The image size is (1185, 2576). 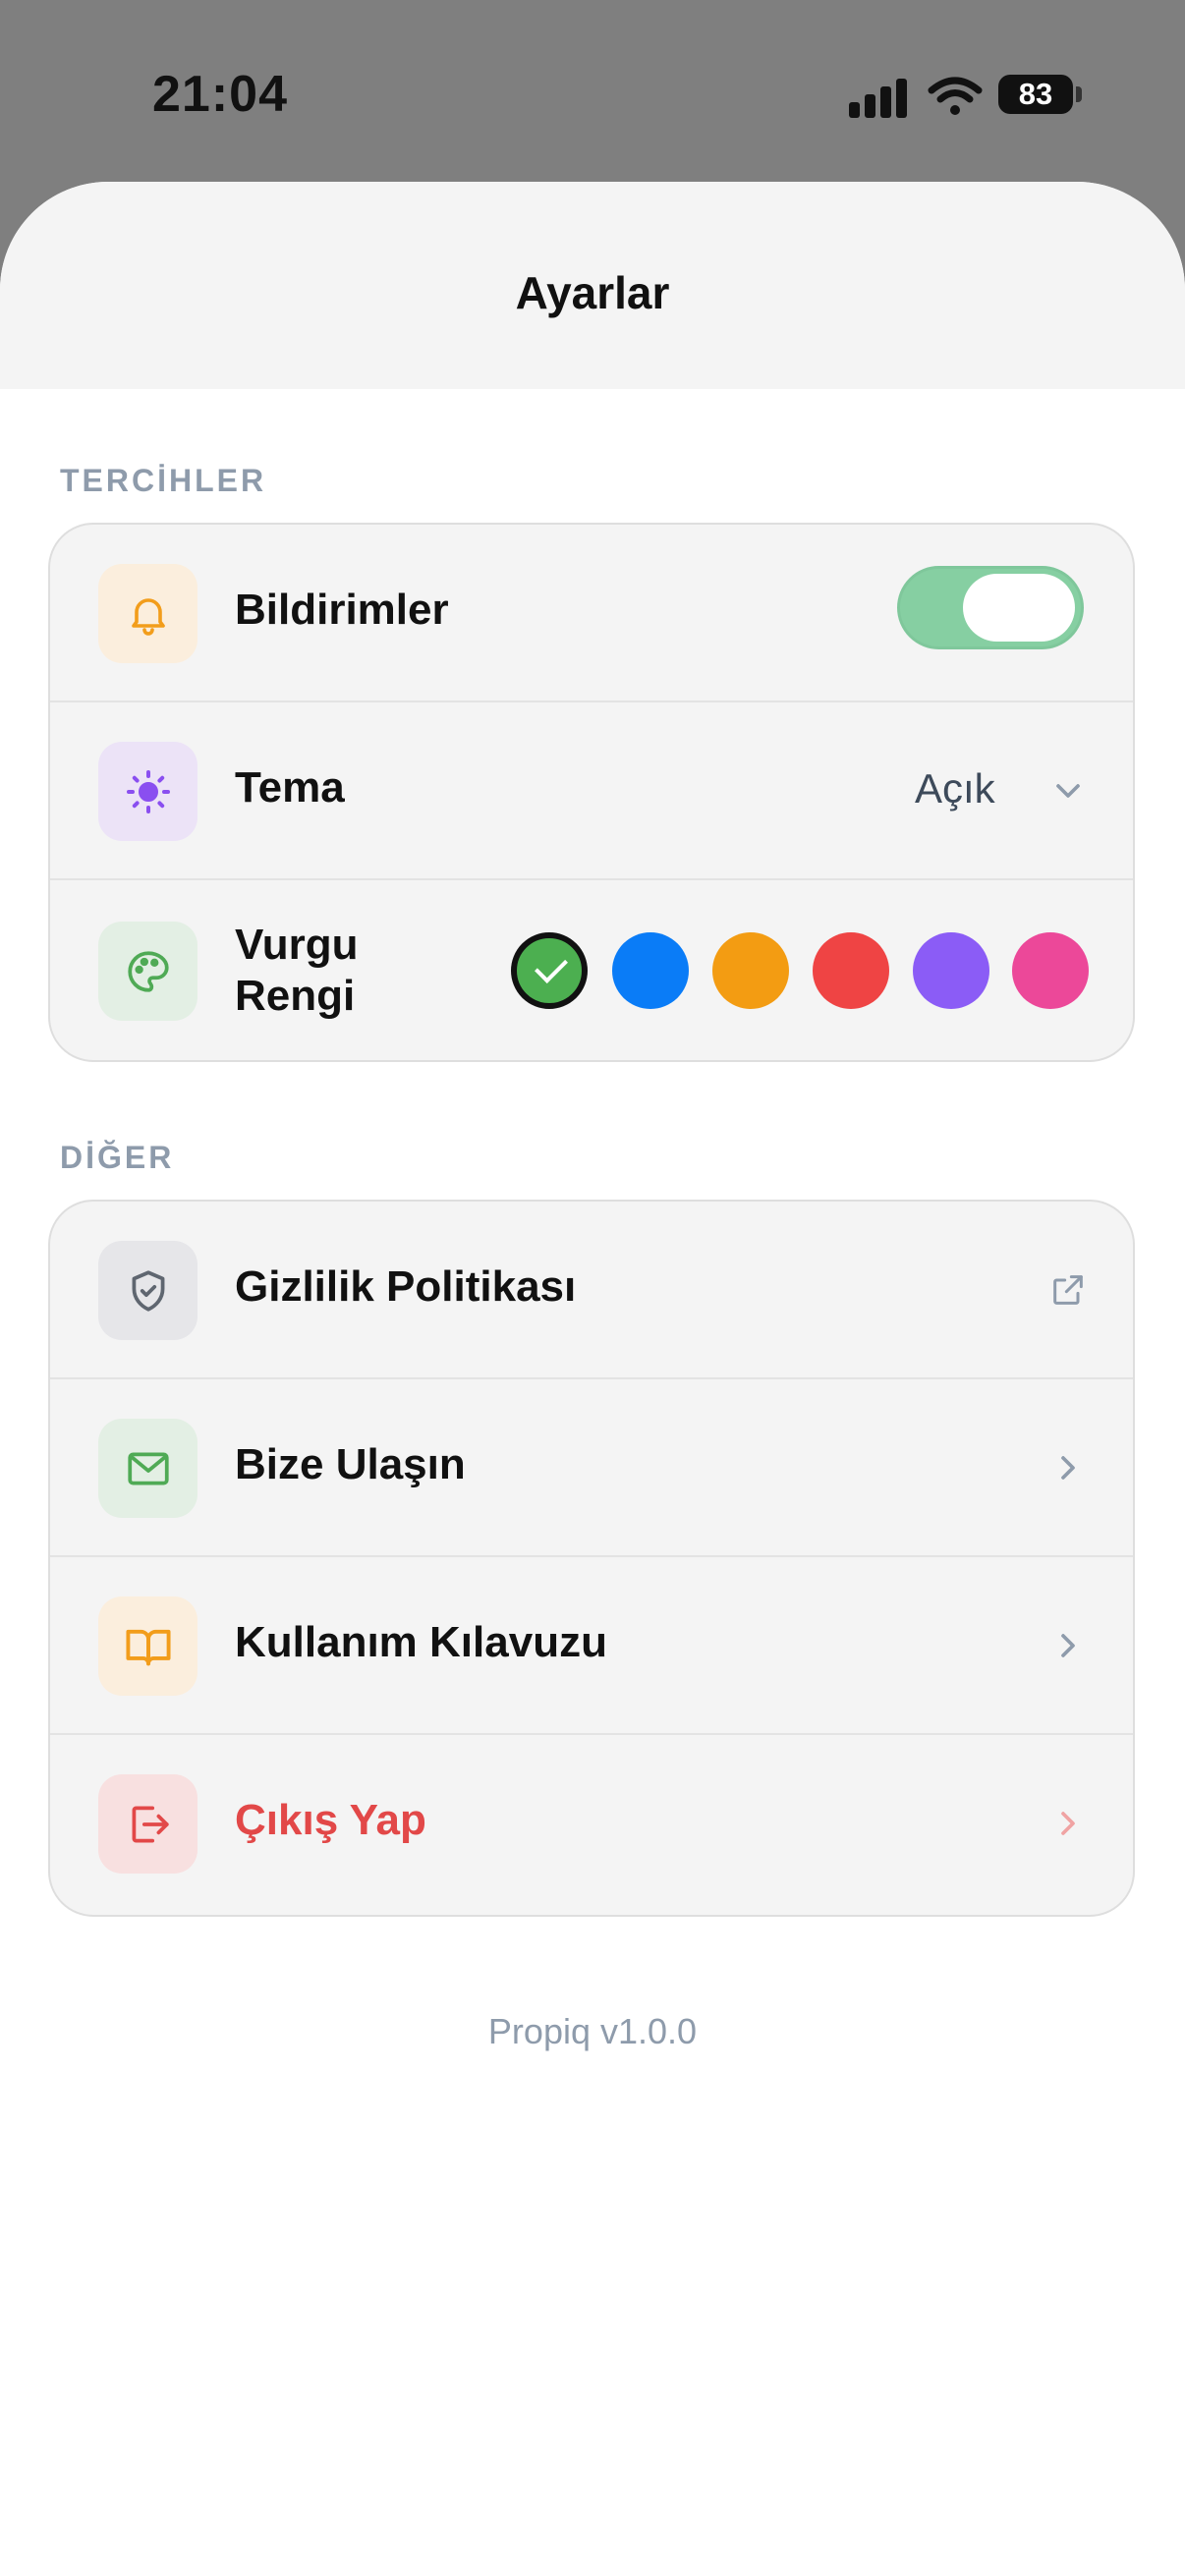 I want to click on notifications-row: Bildirimler, so click(x=592, y=613).